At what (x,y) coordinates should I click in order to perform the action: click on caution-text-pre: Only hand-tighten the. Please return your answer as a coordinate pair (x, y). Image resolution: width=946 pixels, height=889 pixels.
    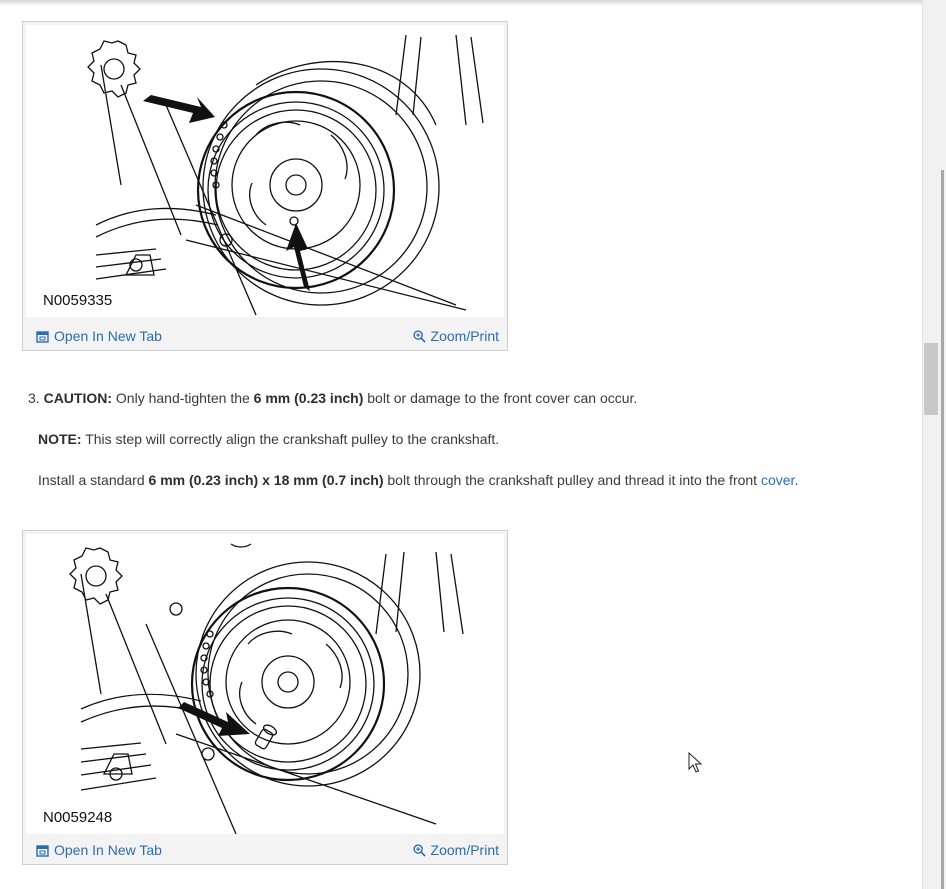
    Looking at the image, I should click on (182, 398).